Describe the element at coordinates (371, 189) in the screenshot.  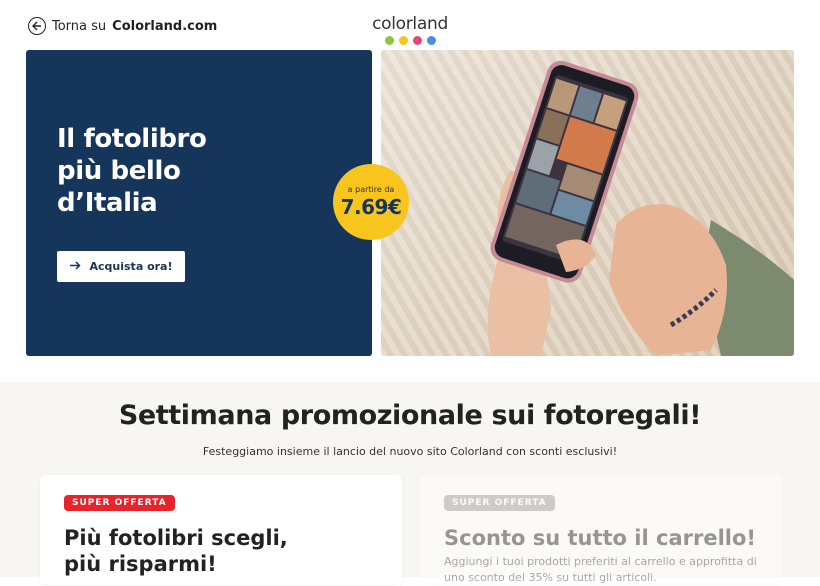
I see `price-from-label: a partire da` at that location.